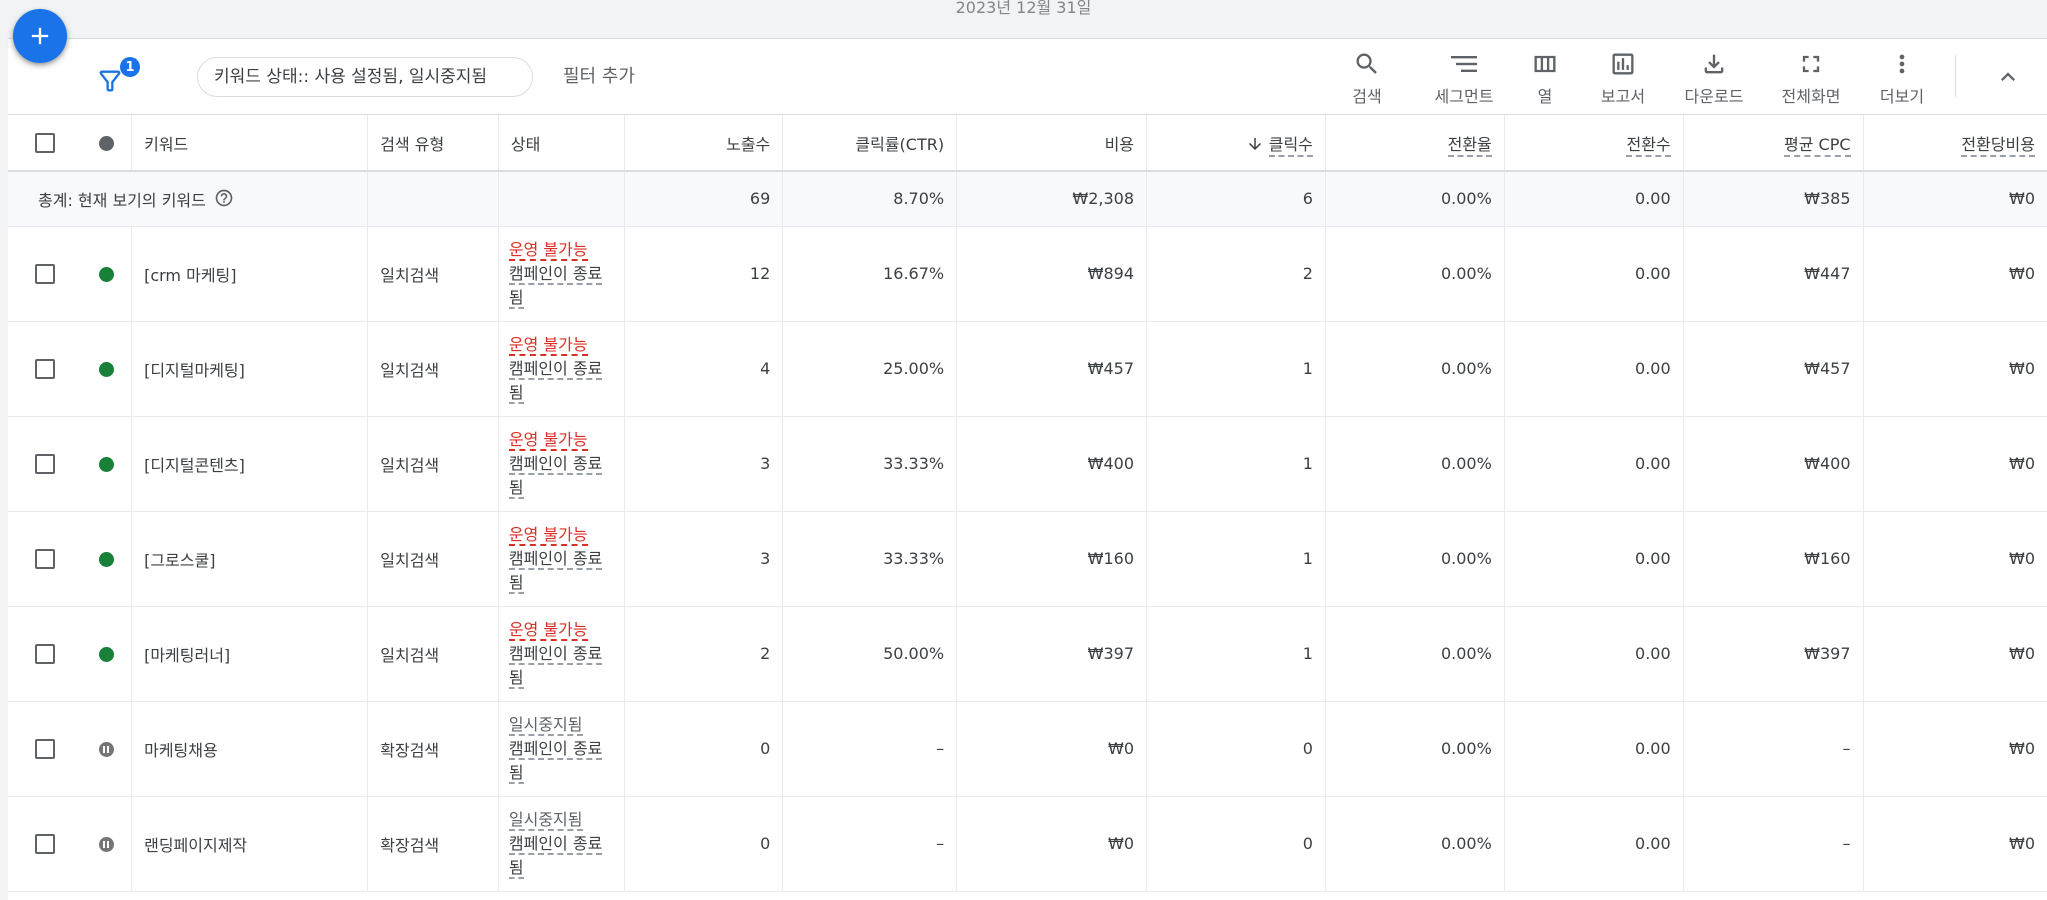 This screenshot has width=2047, height=900. I want to click on download-tool-button: 다운로드, so click(1714, 78).